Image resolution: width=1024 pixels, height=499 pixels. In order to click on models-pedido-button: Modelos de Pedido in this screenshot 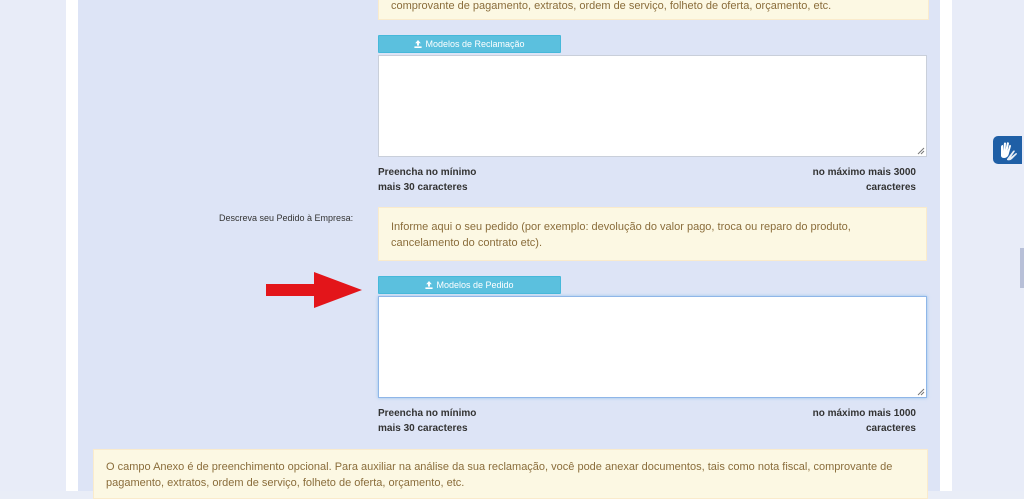, I will do `click(469, 285)`.